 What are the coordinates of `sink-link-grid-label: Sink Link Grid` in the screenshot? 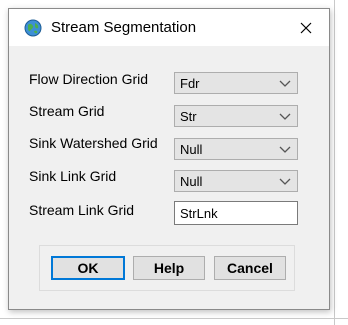 It's located at (73, 176).